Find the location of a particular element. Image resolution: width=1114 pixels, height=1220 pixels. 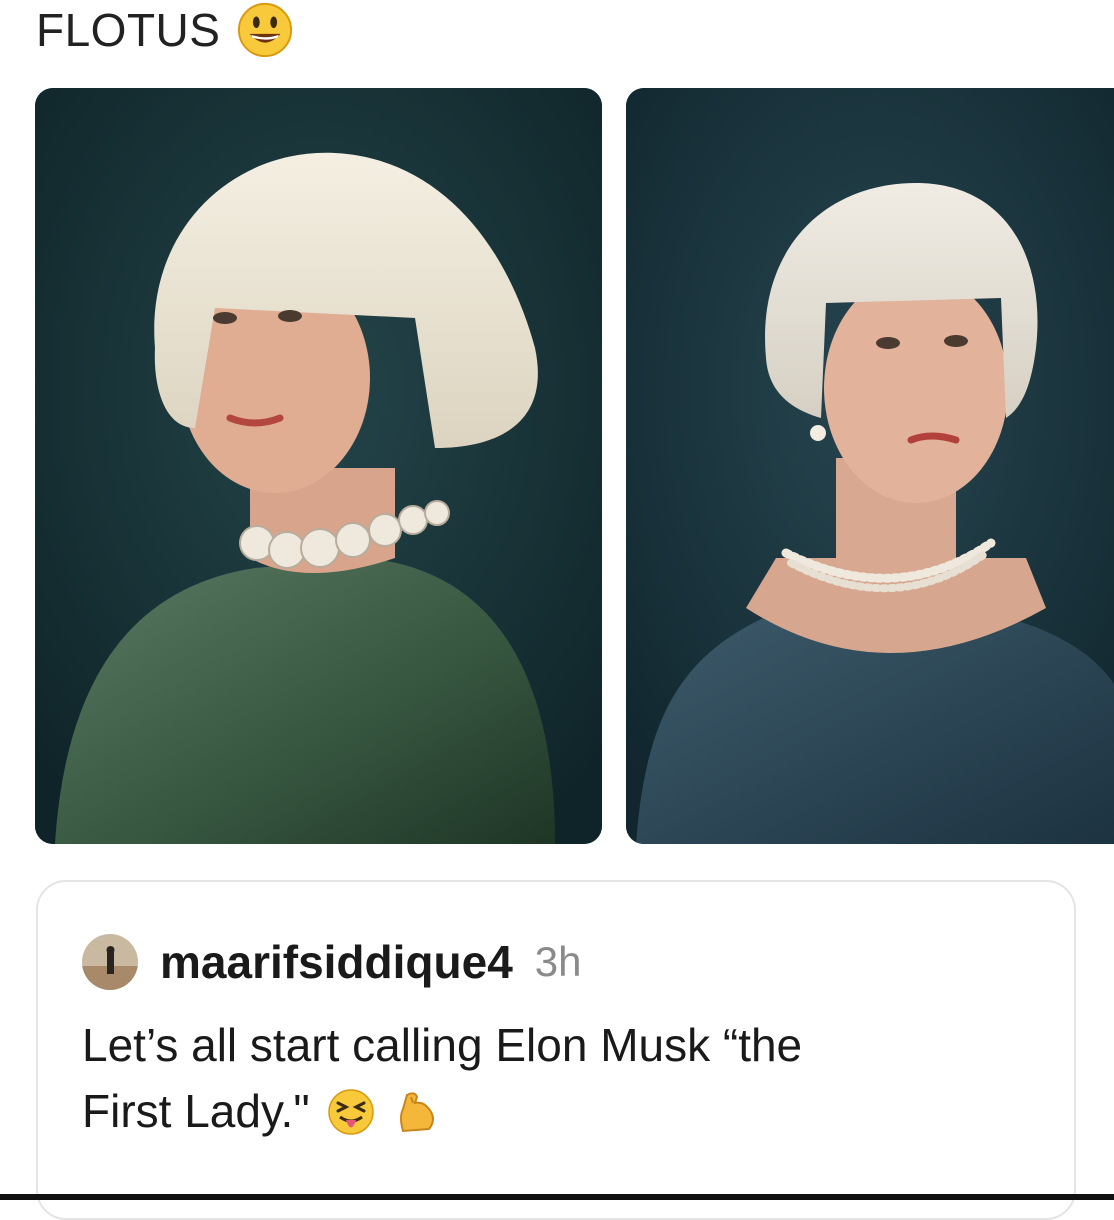

comment-timestamp: 3h is located at coordinates (558, 961).